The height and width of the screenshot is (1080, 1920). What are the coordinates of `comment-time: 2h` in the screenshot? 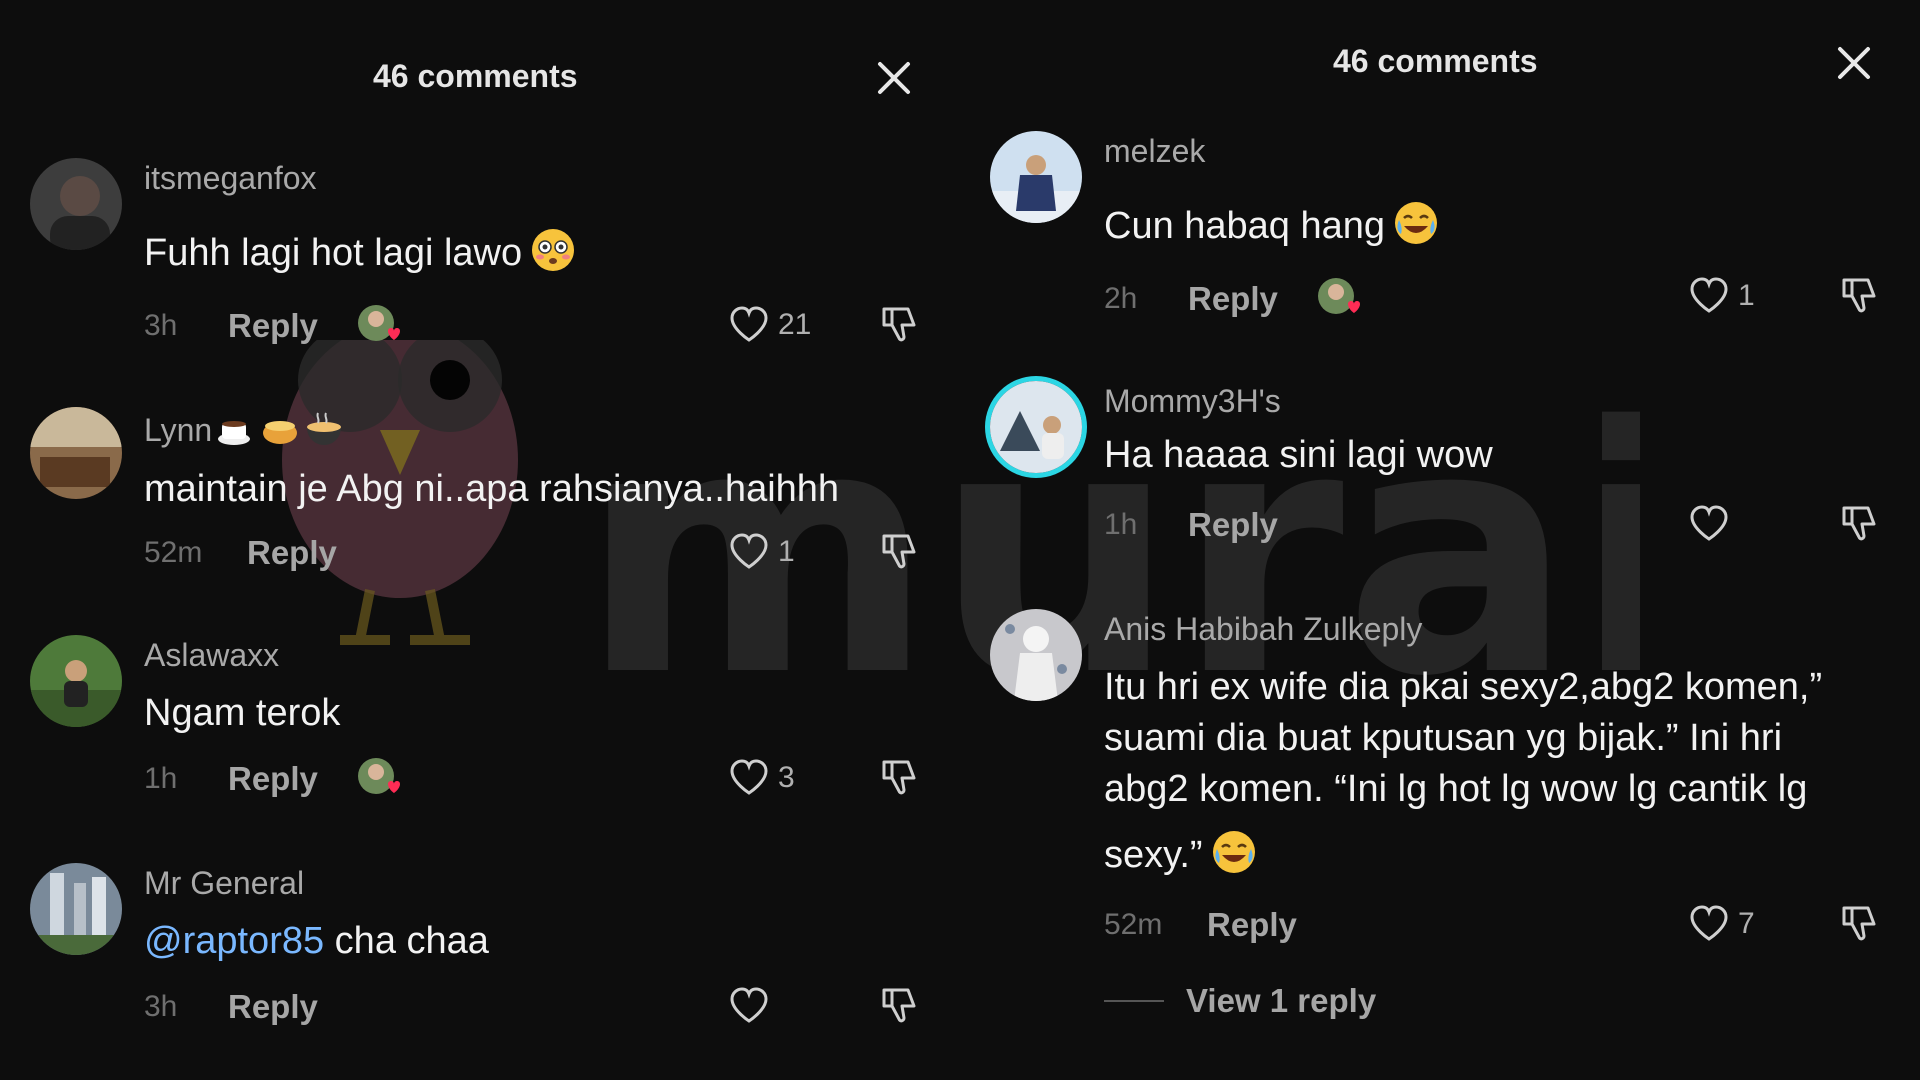 It's located at (1121, 298).